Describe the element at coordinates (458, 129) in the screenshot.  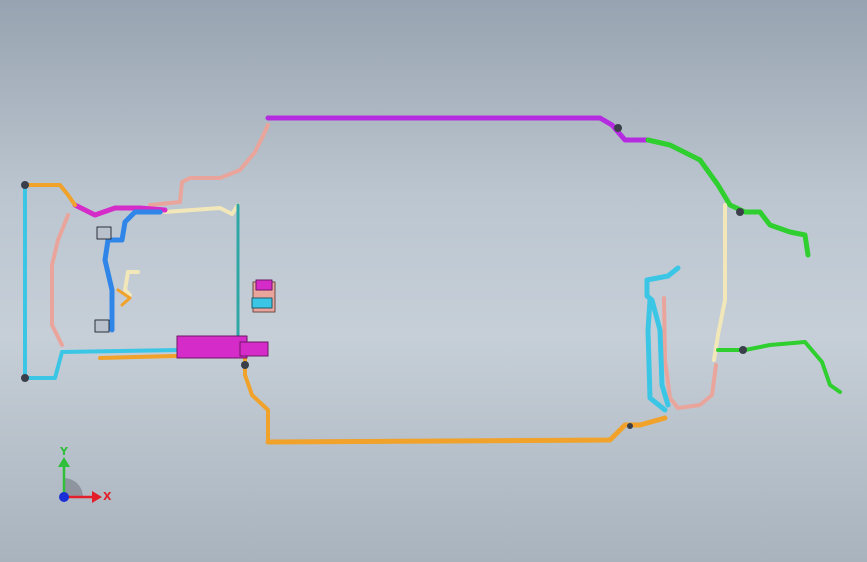
I see `pipe-top-purple` at that location.